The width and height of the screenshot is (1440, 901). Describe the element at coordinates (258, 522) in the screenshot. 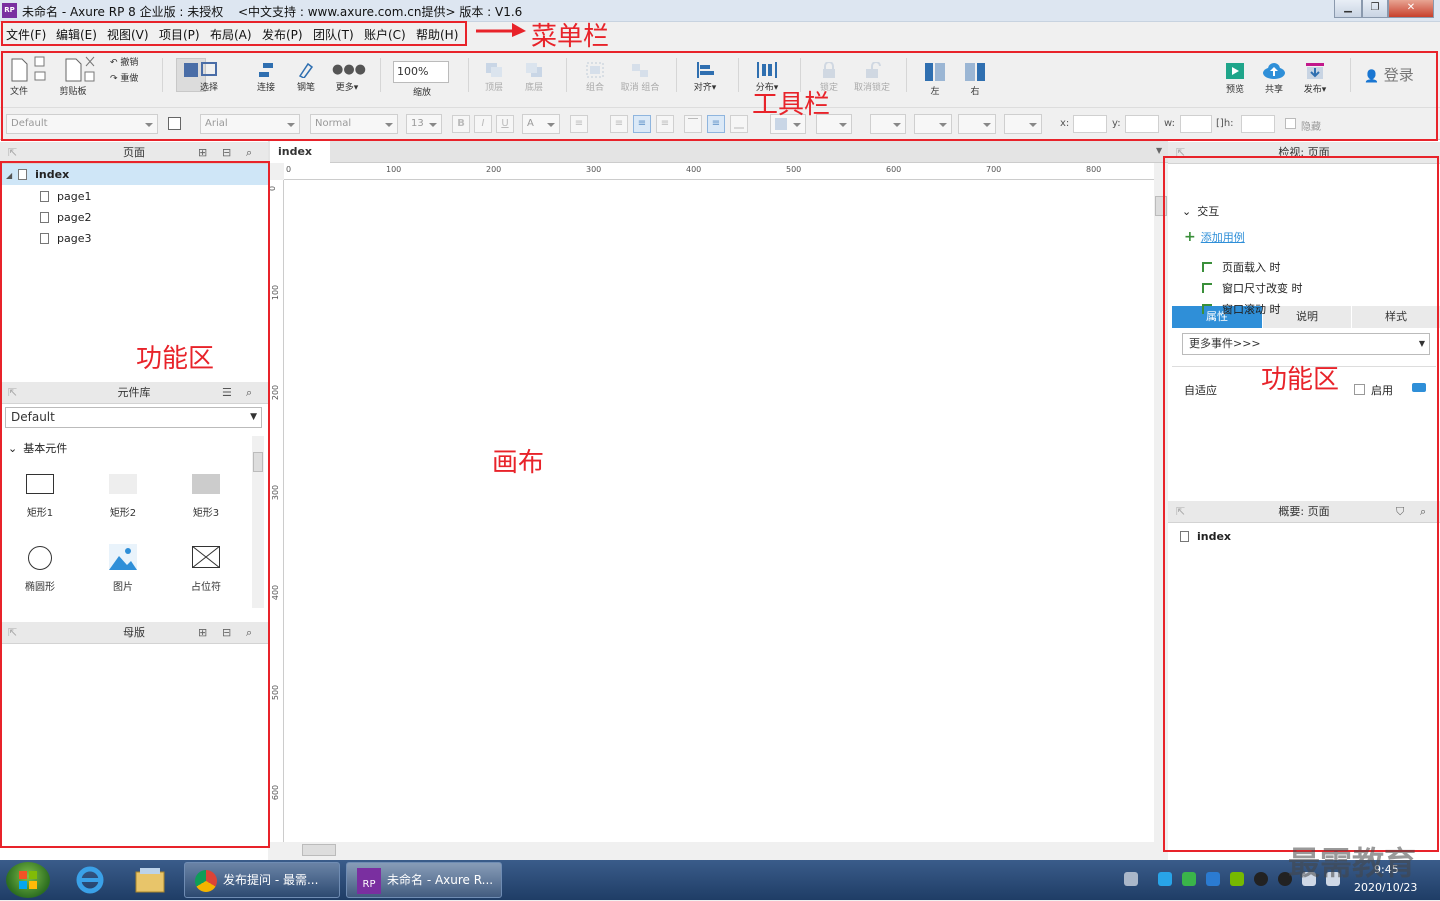

I see `library-scrollbar` at that location.